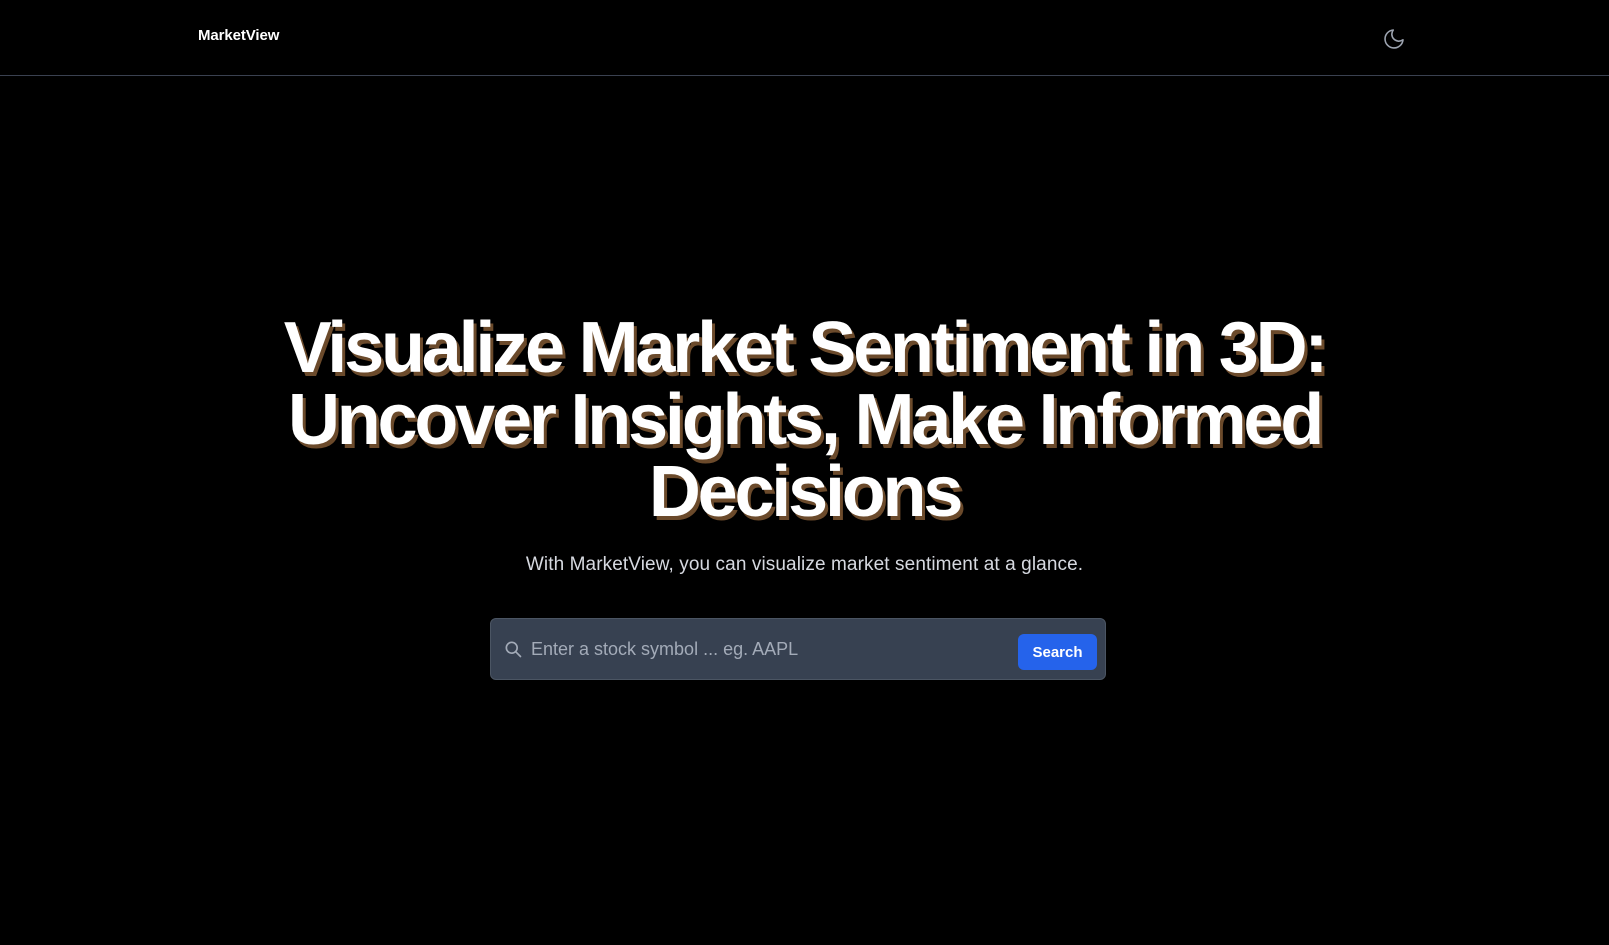  I want to click on navbar: MarketView, so click(804, 38).